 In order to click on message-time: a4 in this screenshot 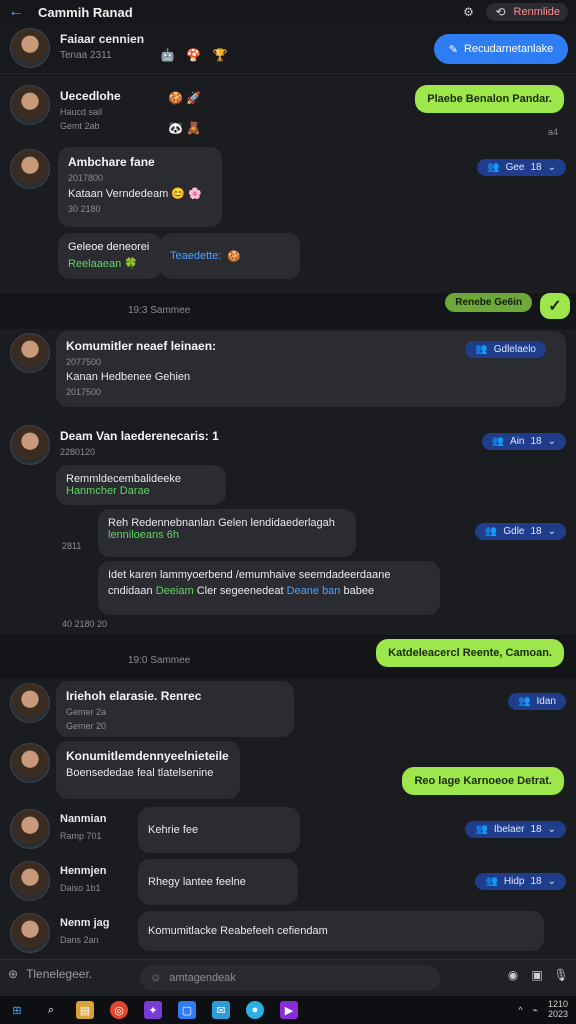, I will do `click(552, 132)`.